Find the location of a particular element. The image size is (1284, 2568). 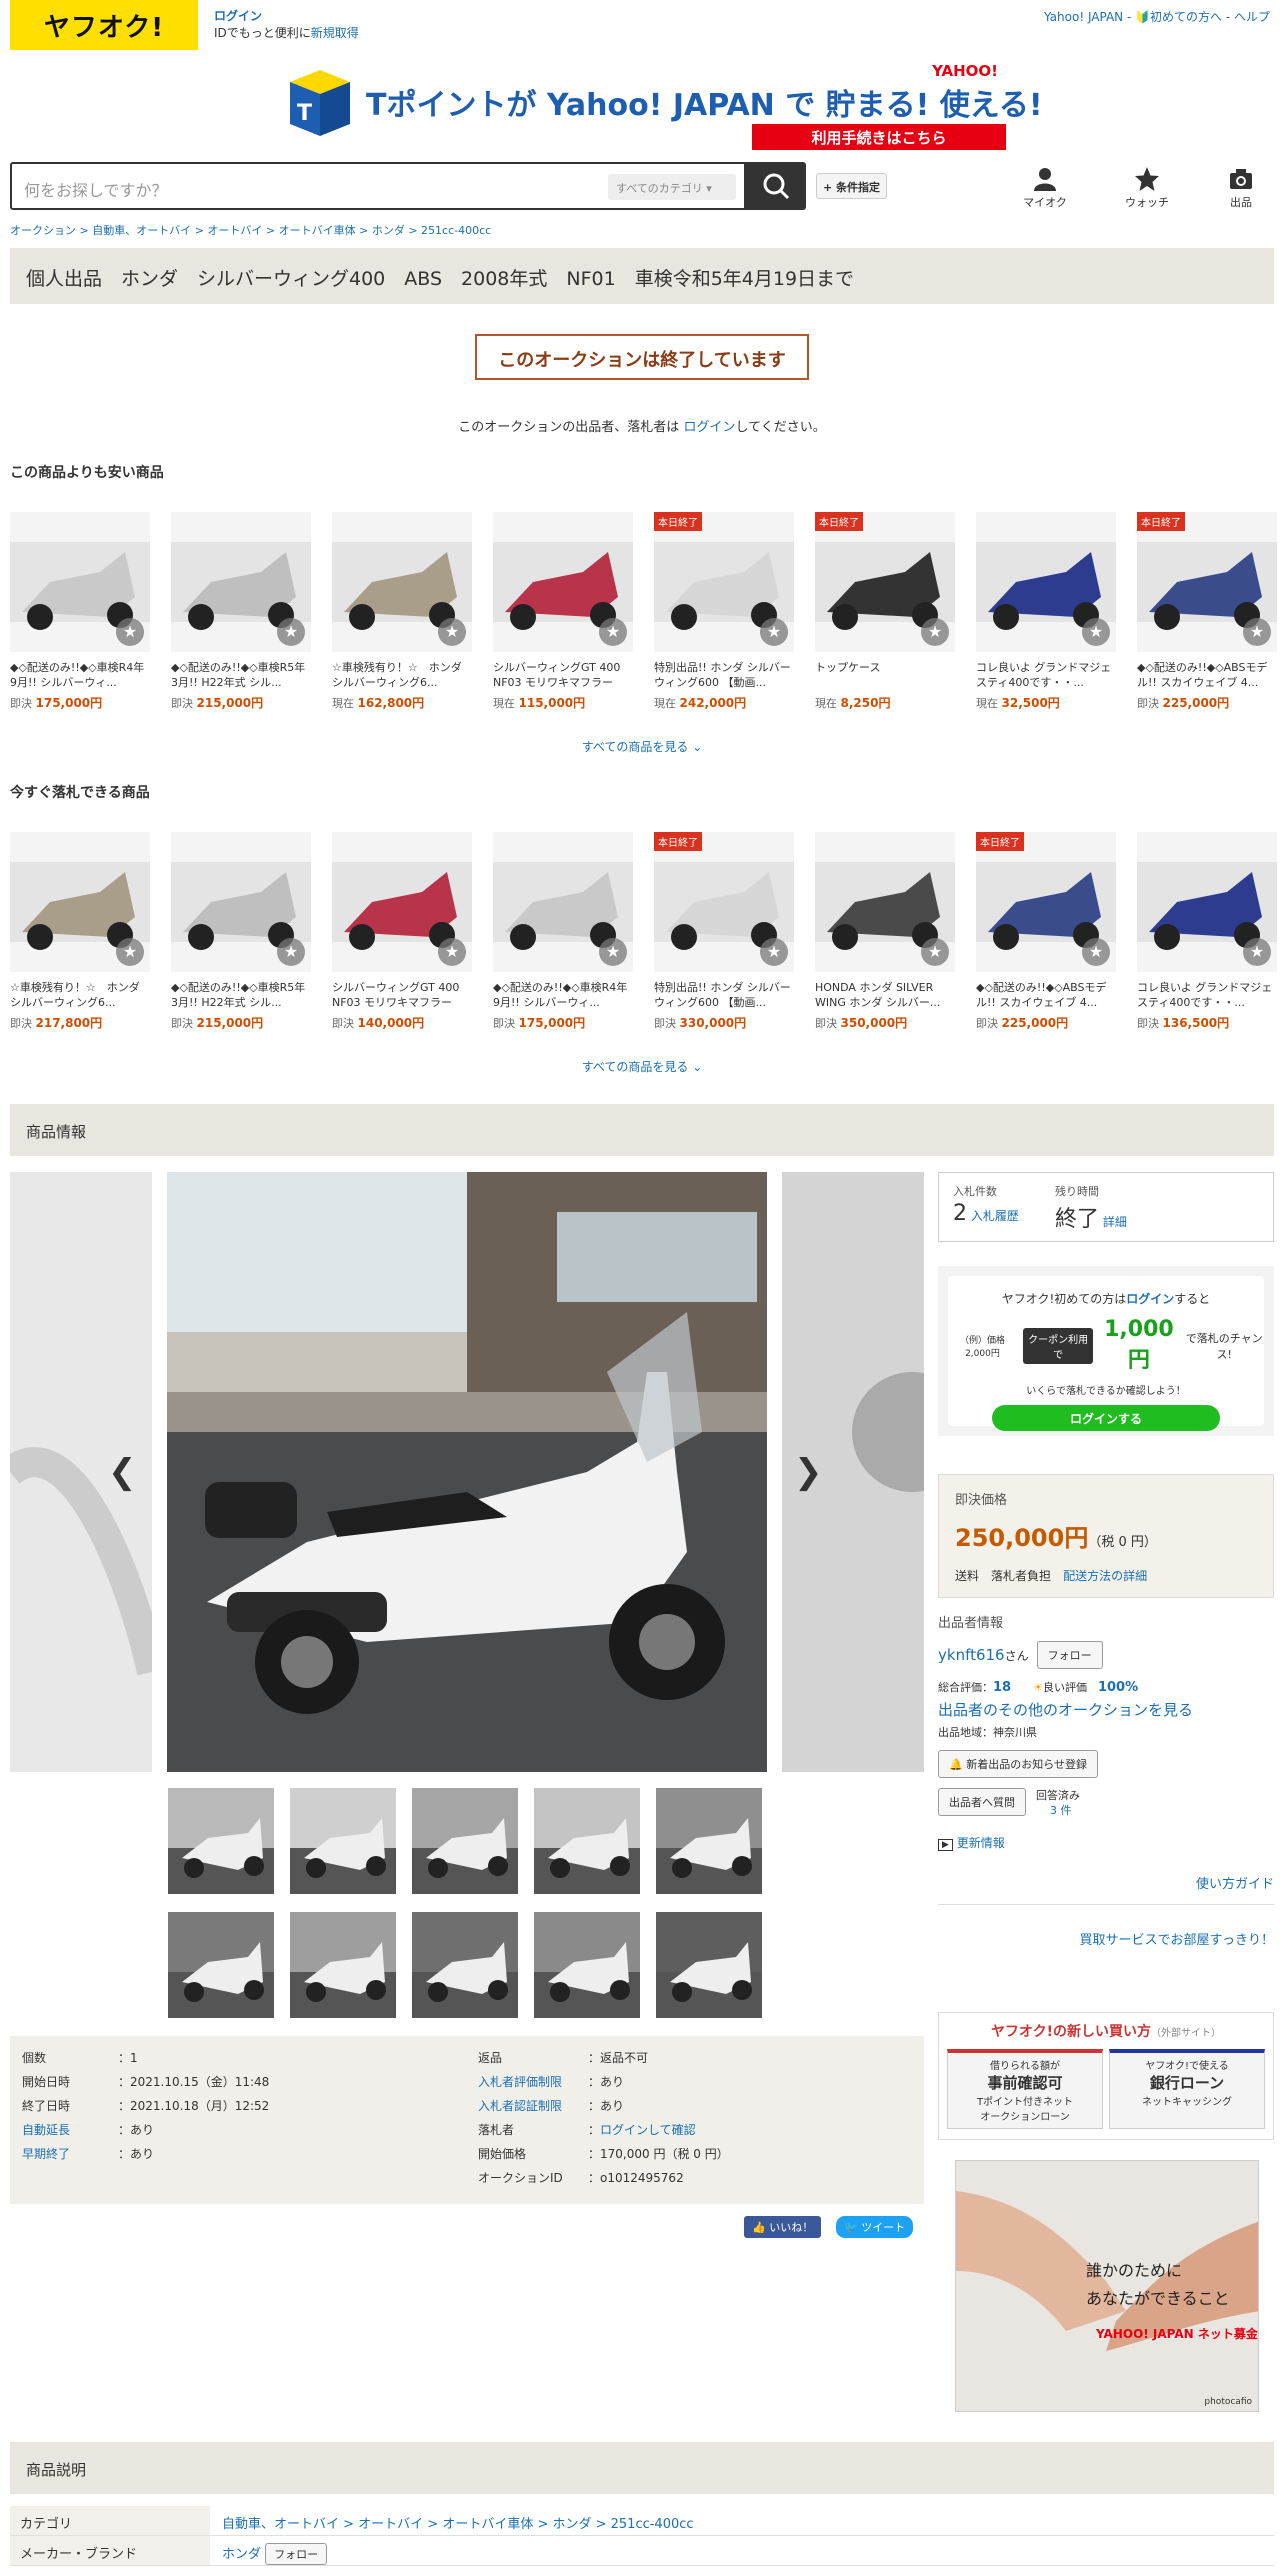

brand-link: ホンダ is located at coordinates (241, 2554).